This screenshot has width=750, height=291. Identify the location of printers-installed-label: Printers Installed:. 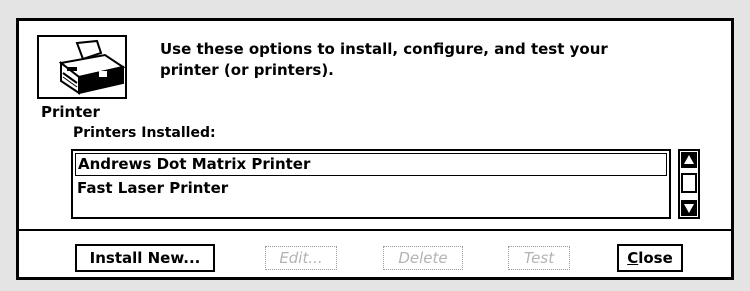
(144, 133).